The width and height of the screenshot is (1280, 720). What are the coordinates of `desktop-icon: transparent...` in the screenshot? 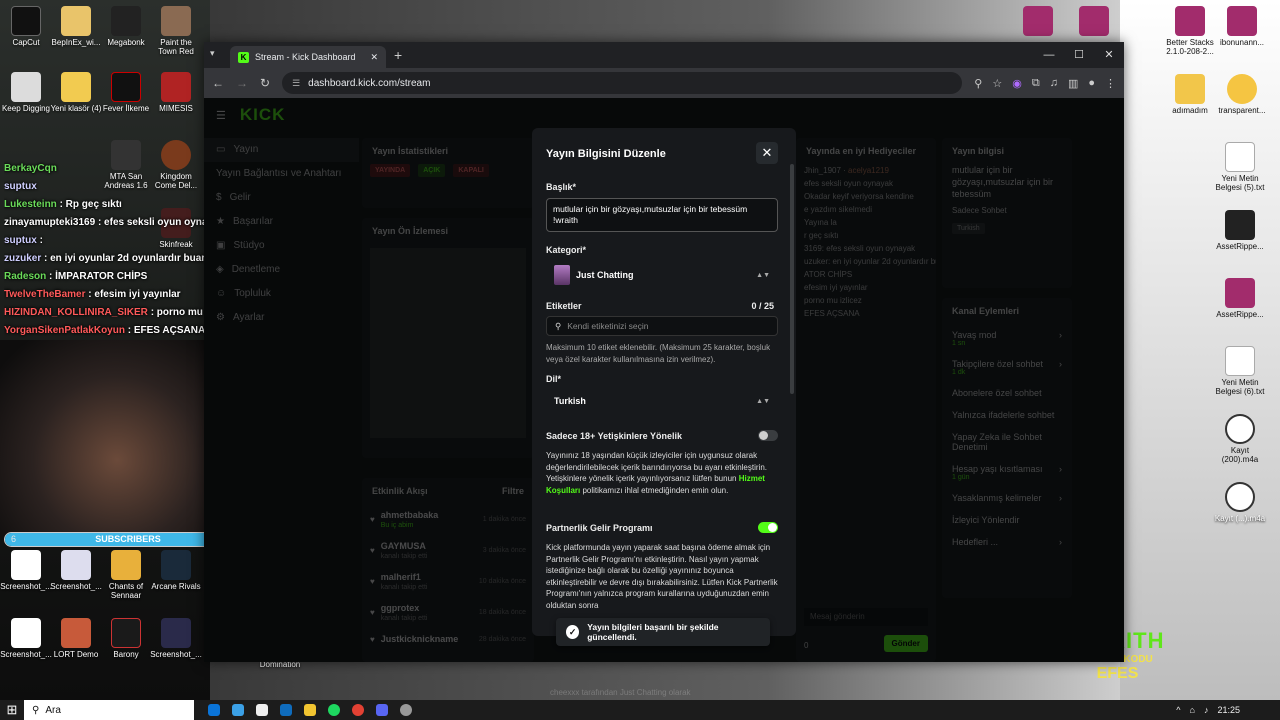 It's located at (1242, 94).